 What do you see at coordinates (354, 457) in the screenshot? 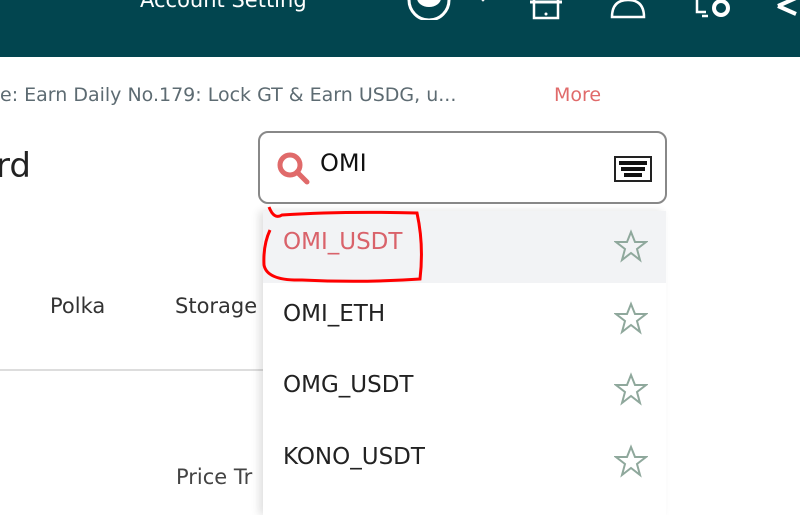
I see `item-label: KONO_USDT` at bounding box center [354, 457].